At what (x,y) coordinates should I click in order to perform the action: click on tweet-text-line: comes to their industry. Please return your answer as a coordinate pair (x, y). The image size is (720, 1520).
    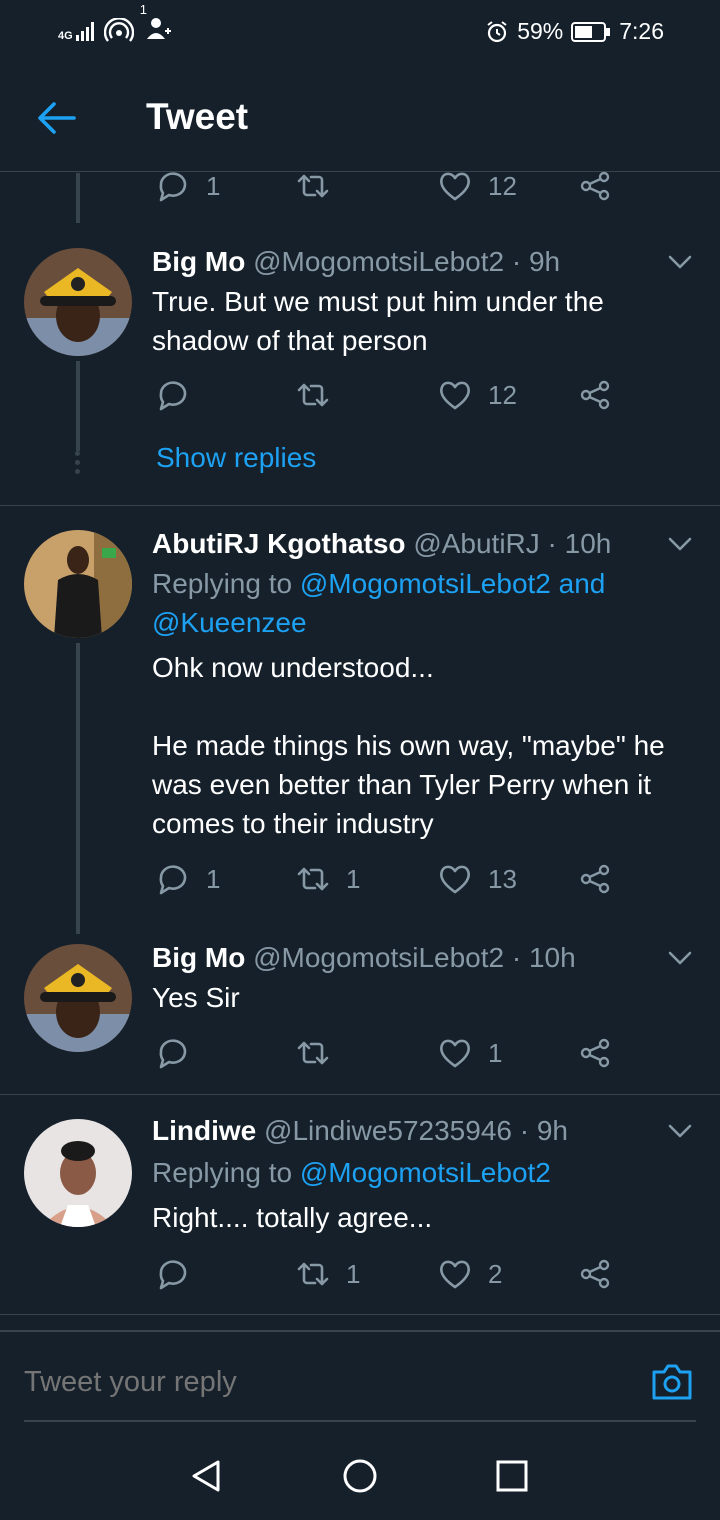
    Looking at the image, I should click on (293, 823).